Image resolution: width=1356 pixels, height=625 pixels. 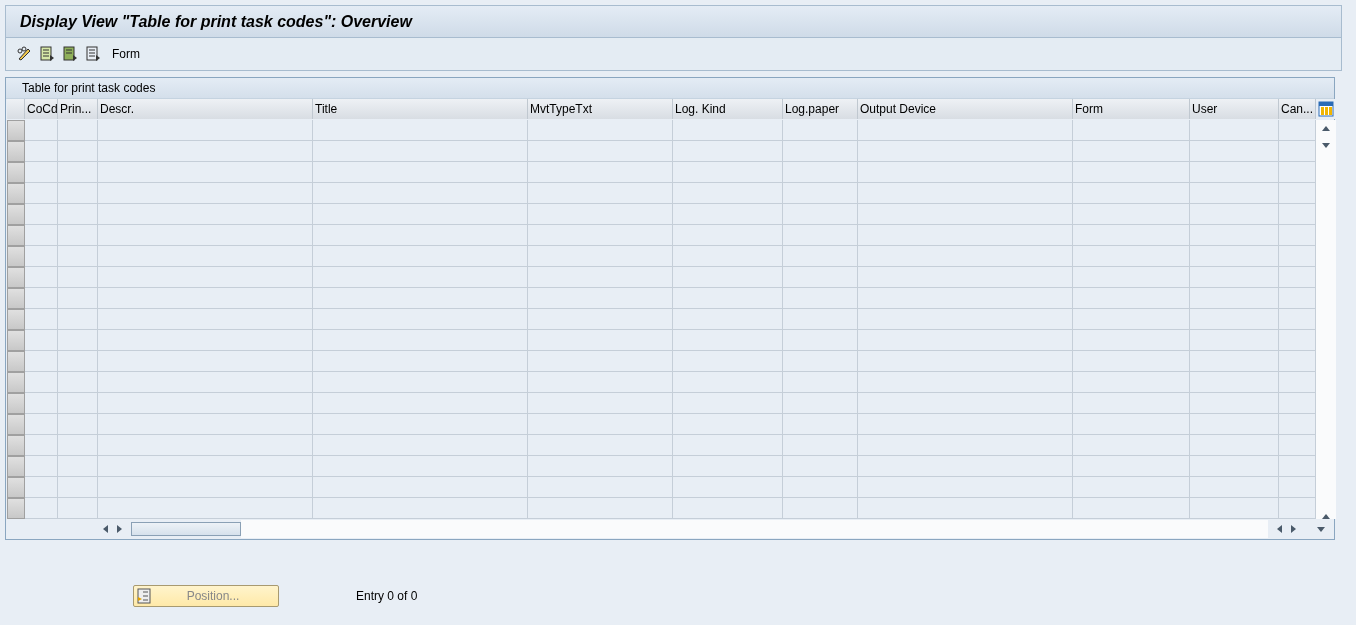 What do you see at coordinates (186, 529) in the screenshot?
I see `scrollbar-thumb` at bounding box center [186, 529].